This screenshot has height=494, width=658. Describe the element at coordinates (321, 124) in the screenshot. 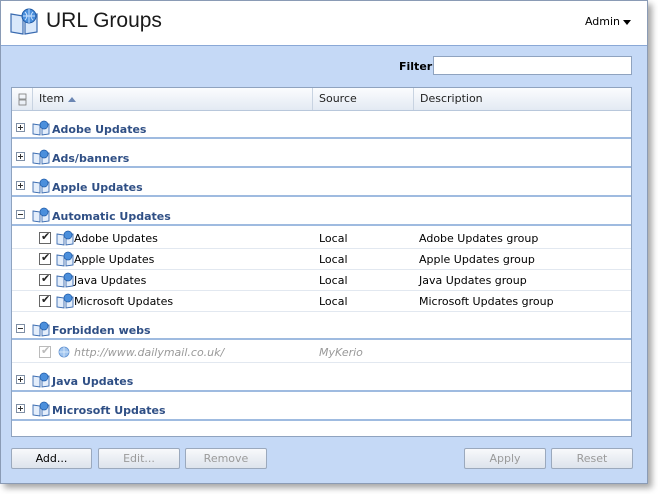

I see `group-row-adobe-updates: Adobe Updates` at that location.